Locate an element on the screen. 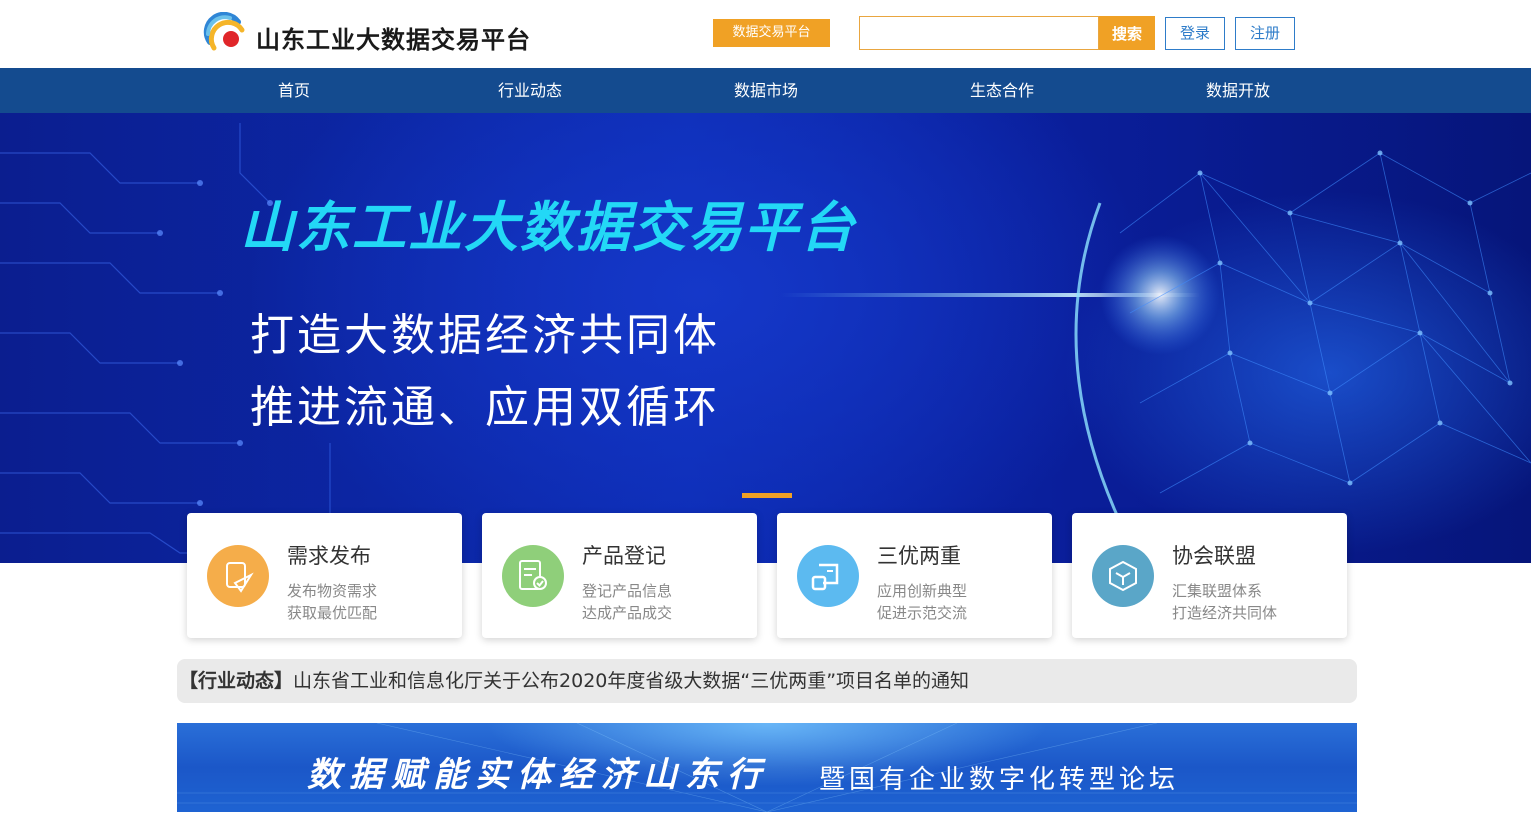 This screenshot has width=1531, height=838. card-title: 三优两重 is located at coordinates (919, 556).